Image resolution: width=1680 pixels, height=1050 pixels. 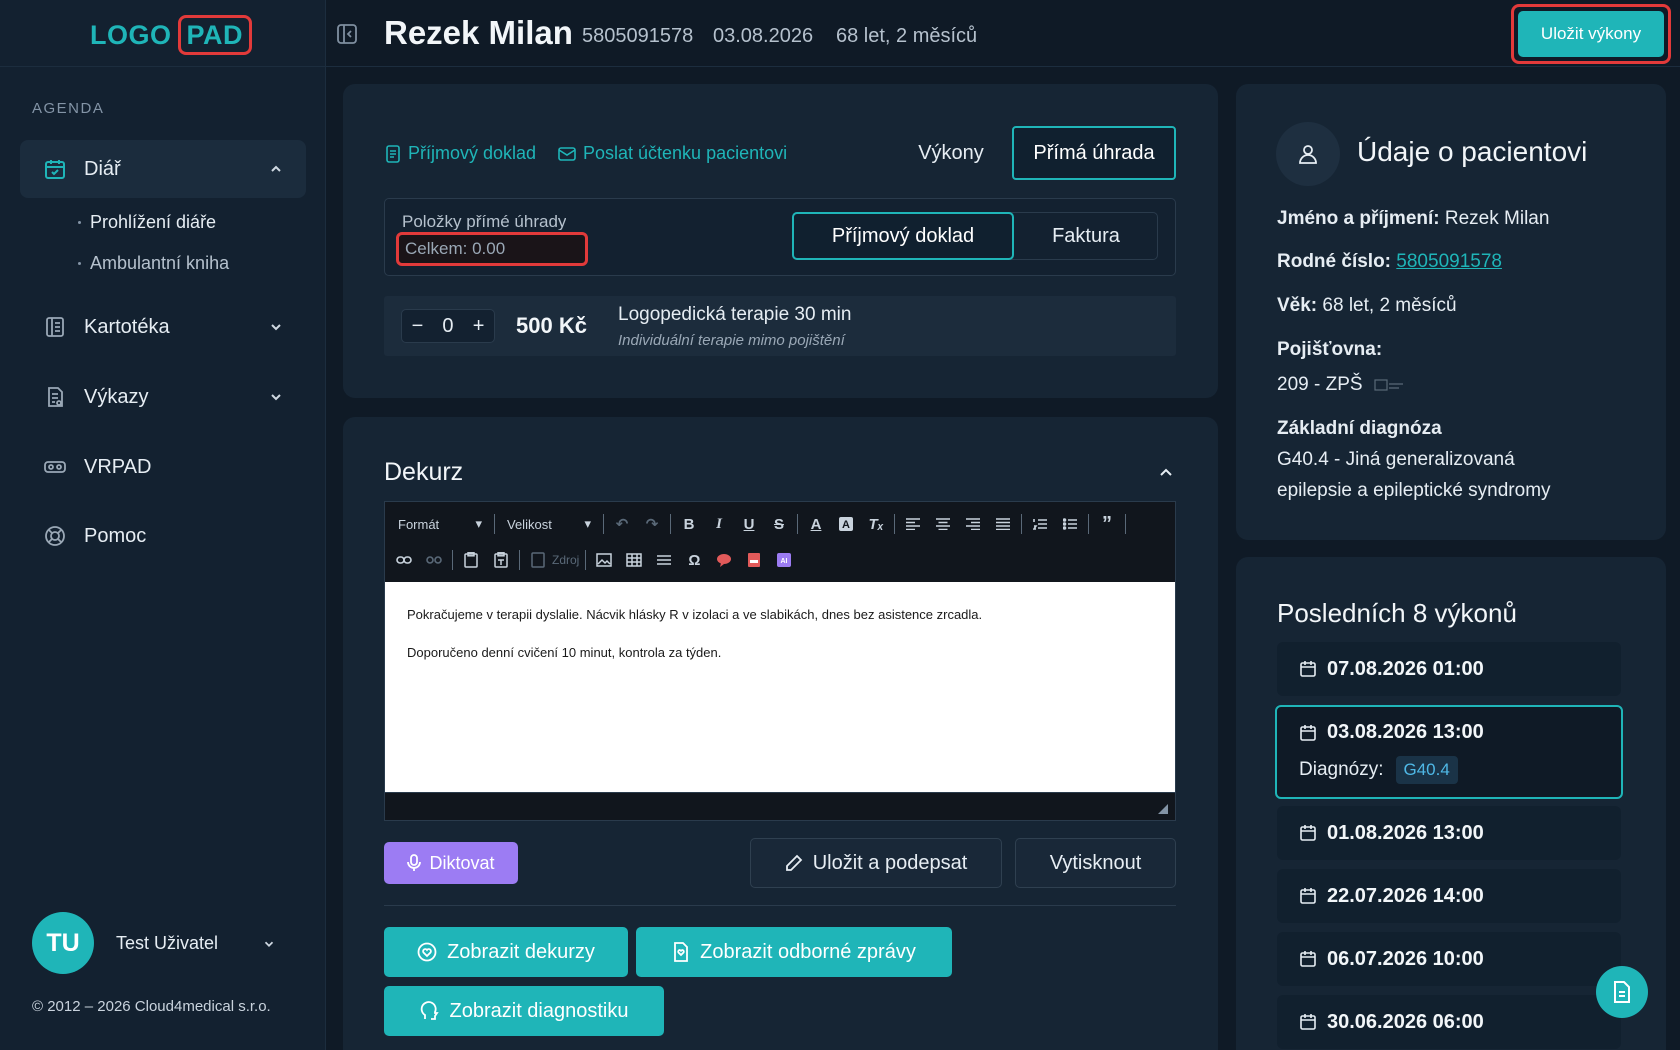 I want to click on svg-text: AI, so click(x=784, y=561).